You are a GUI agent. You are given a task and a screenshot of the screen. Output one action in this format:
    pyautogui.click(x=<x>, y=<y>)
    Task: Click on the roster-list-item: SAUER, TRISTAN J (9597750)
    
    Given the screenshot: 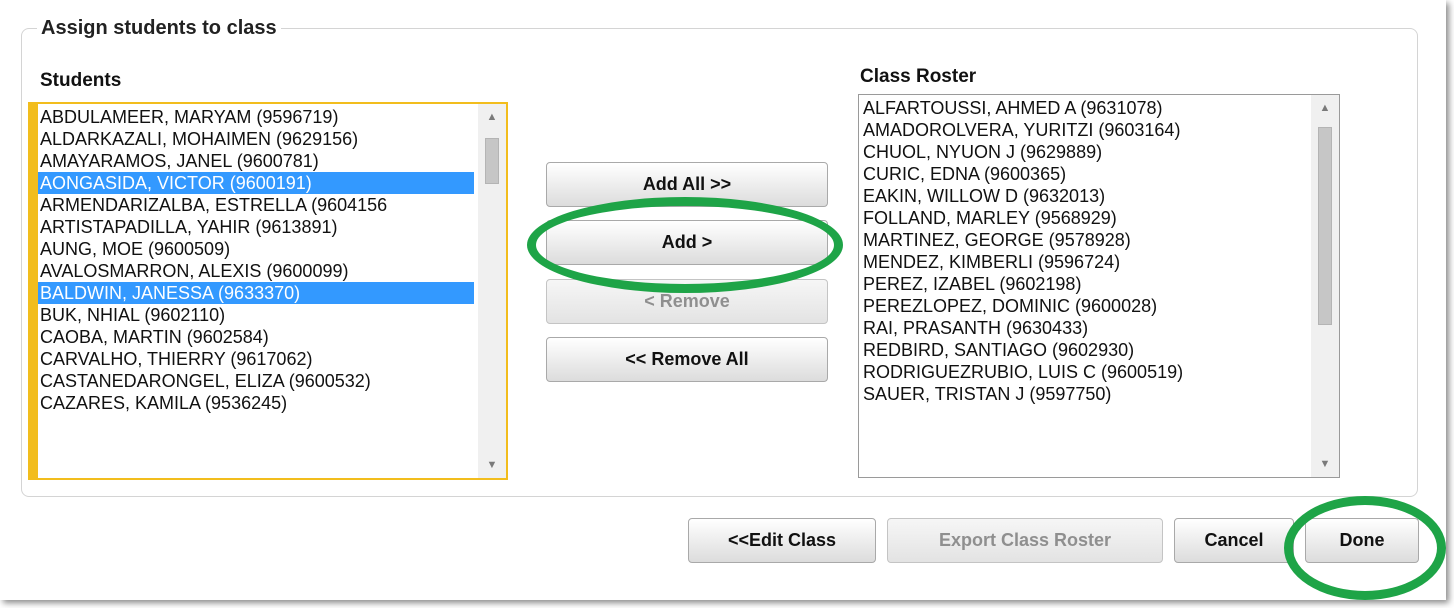 What is the action you would take?
    pyautogui.click(x=1080, y=394)
    